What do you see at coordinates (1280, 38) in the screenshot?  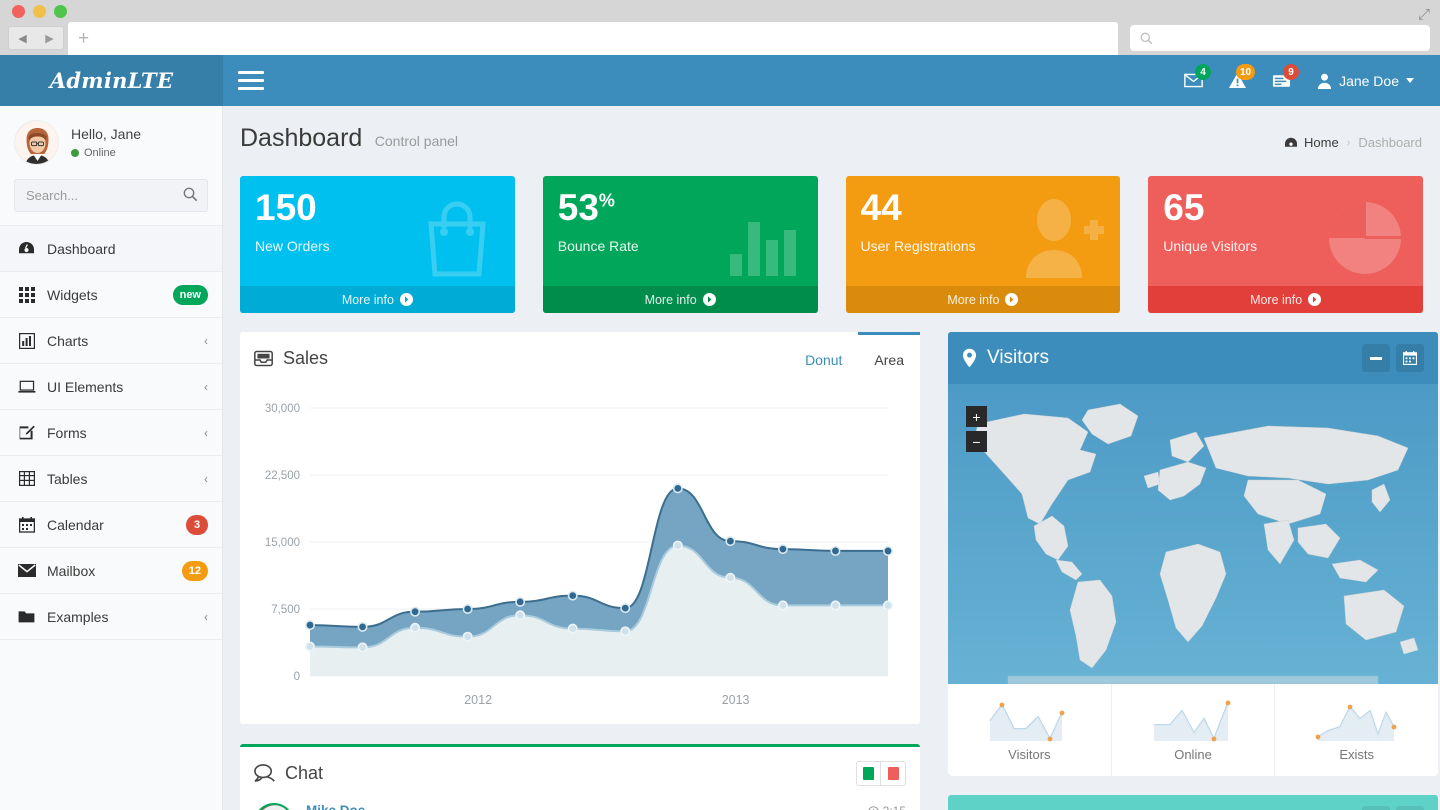 I see `url-bar` at bounding box center [1280, 38].